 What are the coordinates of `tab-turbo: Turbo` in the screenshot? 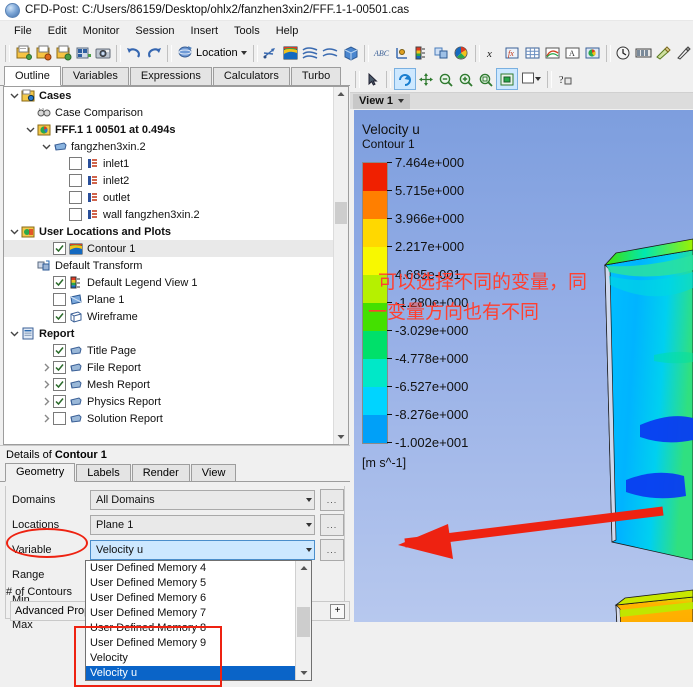 It's located at (316, 76).